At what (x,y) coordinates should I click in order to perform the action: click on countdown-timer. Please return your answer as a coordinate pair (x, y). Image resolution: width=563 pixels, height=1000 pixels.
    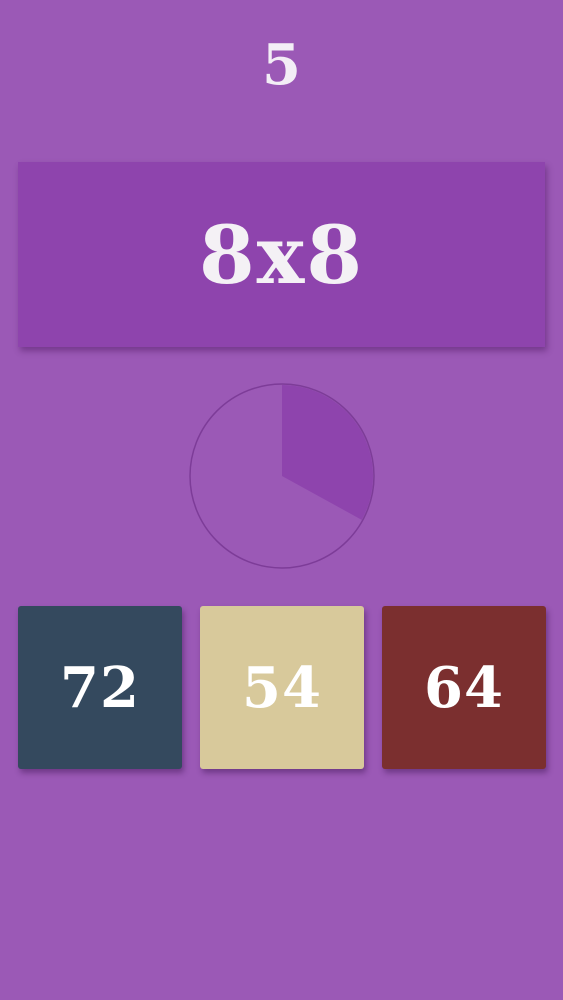
    Looking at the image, I should click on (282, 476).